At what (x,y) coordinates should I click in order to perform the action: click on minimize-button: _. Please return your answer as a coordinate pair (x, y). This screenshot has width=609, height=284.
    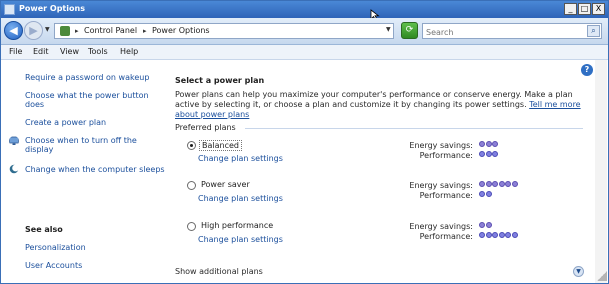
    Looking at the image, I should click on (570, 9).